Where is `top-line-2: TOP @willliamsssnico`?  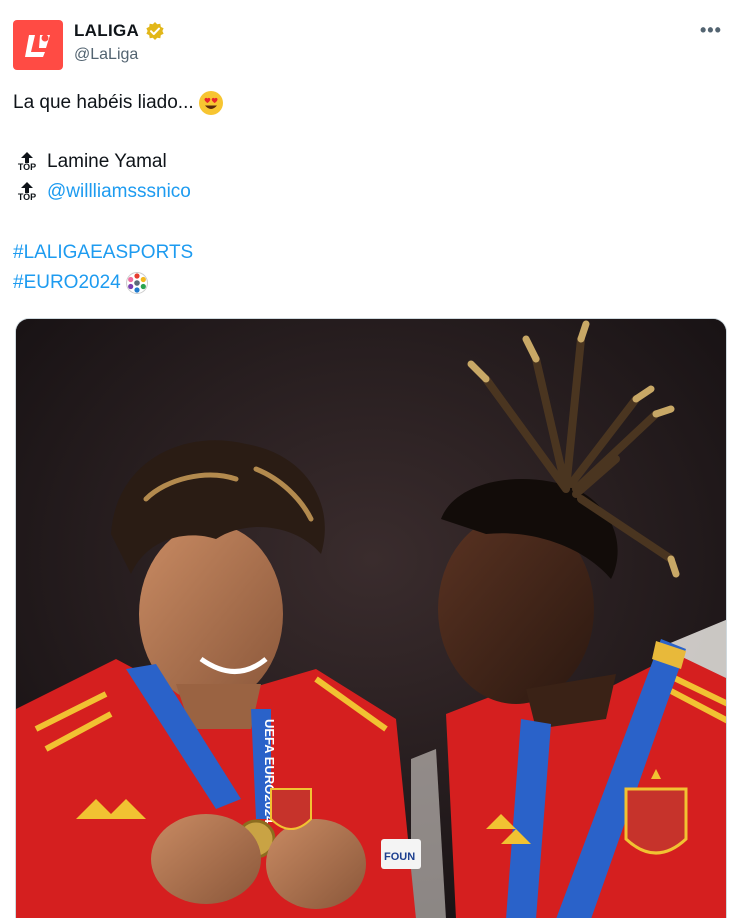 top-line-2: TOP @willliamsssnico is located at coordinates (102, 192).